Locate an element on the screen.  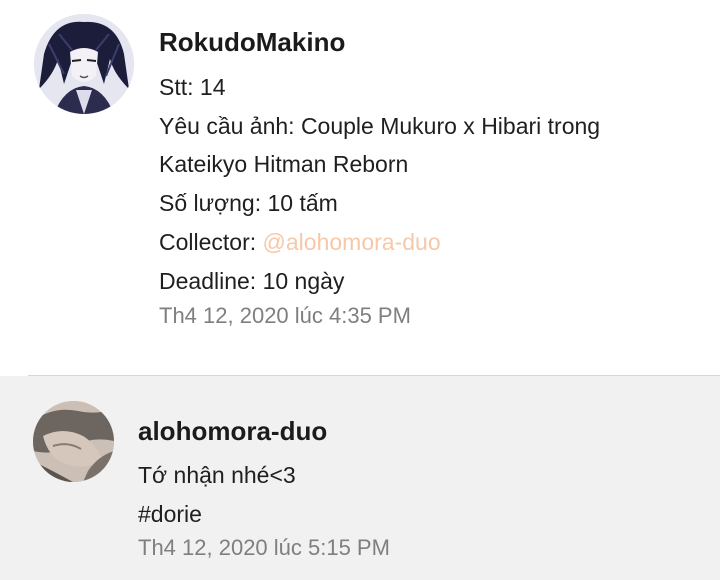
collector-line: Collector: @alohomora-duo is located at coordinates (300, 242).